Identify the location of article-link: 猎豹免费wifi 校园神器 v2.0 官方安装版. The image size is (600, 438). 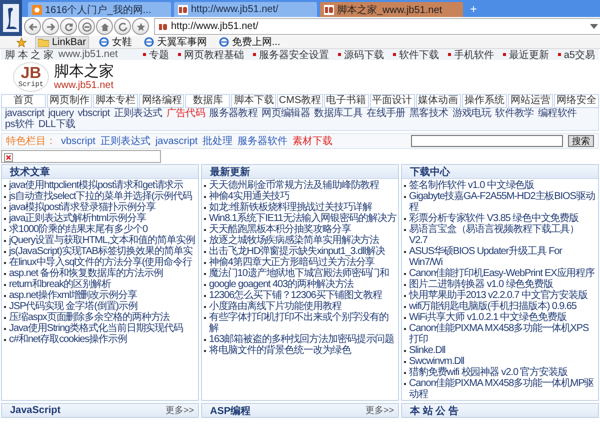
(500, 372).